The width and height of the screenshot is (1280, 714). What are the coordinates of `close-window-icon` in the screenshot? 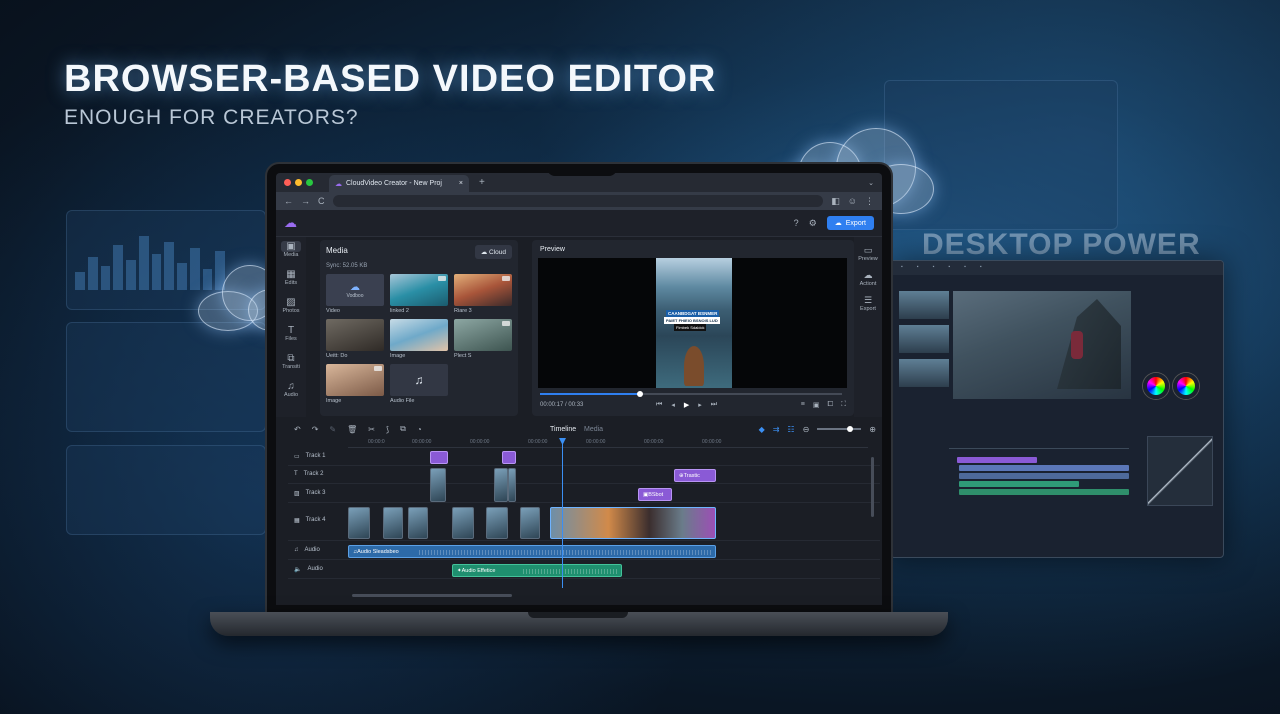 It's located at (287, 182).